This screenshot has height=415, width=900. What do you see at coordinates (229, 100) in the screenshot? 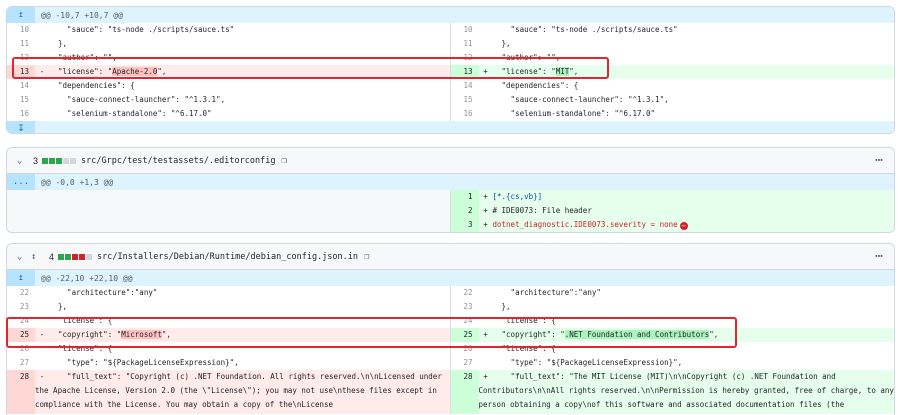
I see `left-side: 15 "sauce-connect-launcher": "^1.3.1",` at bounding box center [229, 100].